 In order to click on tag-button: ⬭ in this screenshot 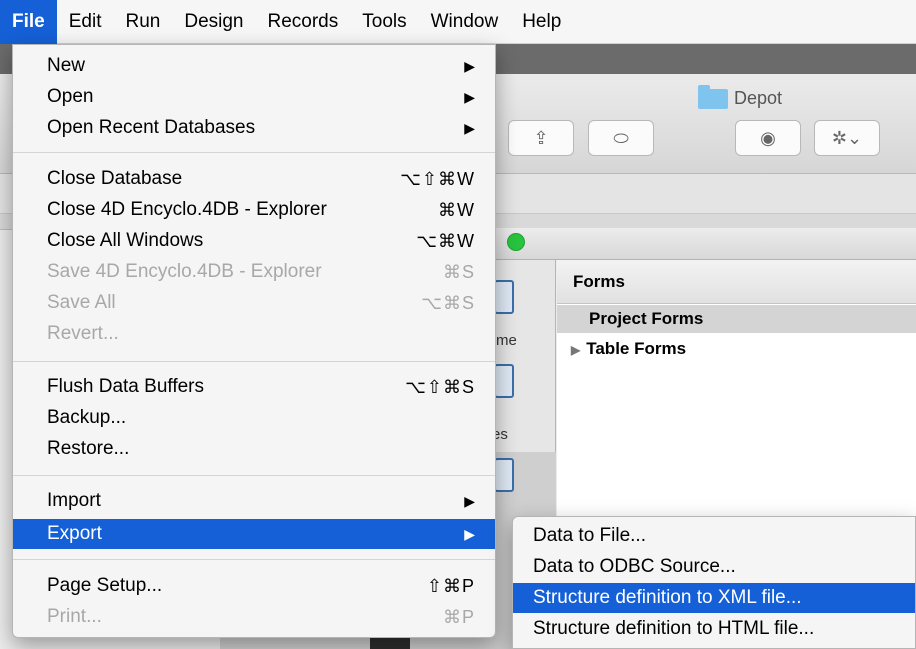, I will do `click(621, 138)`.